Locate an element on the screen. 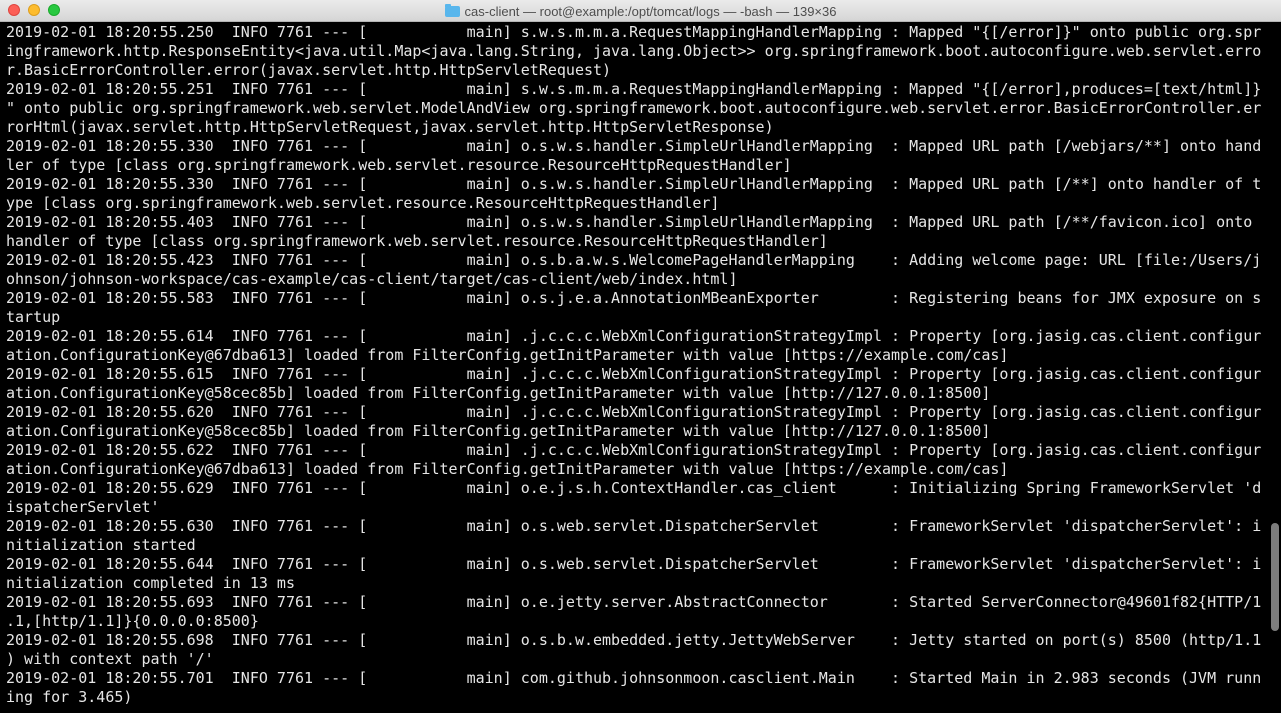  terminal-line: .1,[http/1.1]}{0.0.0.0:8500} is located at coordinates (132, 621).